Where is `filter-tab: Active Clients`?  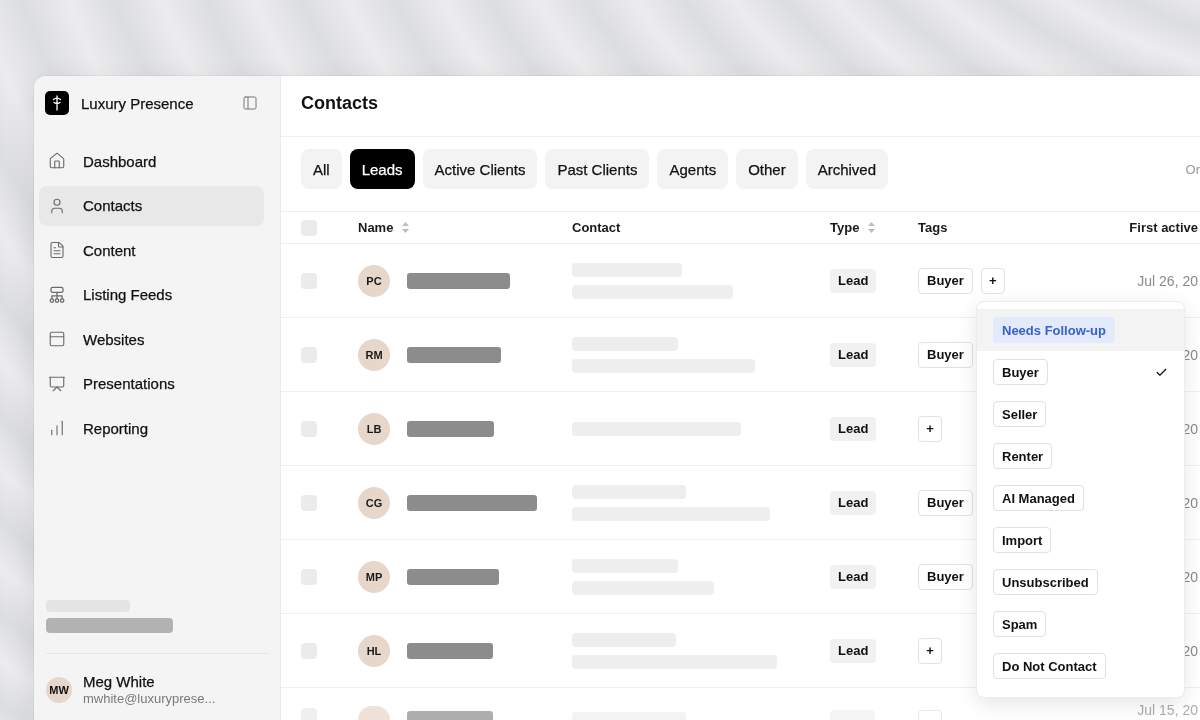
filter-tab: Active Clients is located at coordinates (480, 169).